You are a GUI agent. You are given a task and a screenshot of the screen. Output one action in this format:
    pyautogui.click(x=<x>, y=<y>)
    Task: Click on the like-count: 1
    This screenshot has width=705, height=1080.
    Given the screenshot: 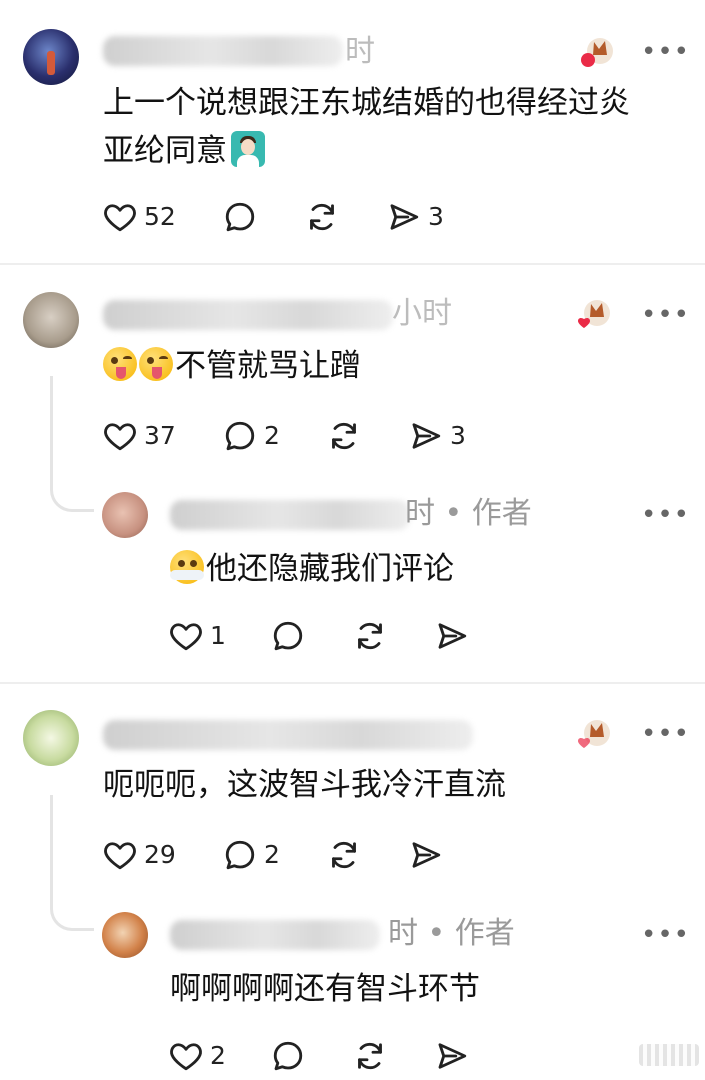 What is the action you would take?
    pyautogui.click(x=218, y=635)
    